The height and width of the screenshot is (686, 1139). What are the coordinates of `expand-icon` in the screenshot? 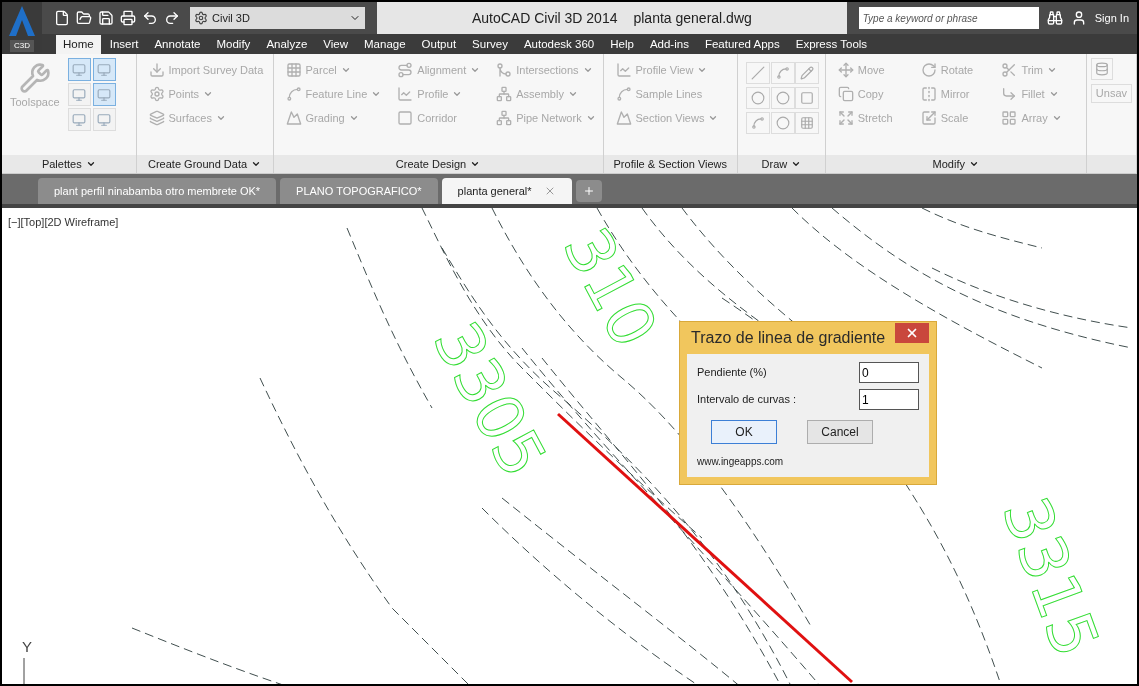 It's located at (845, 118).